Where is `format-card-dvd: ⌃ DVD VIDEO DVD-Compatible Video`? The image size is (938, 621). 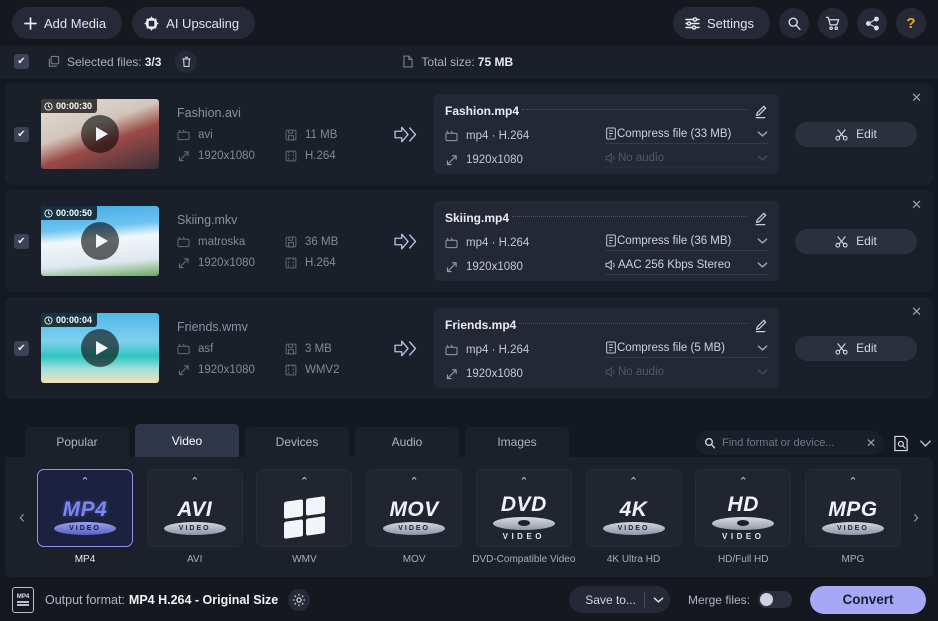
format-card-dvd: ⌃ DVD VIDEO DVD-Compatible Video is located at coordinates (523, 517).